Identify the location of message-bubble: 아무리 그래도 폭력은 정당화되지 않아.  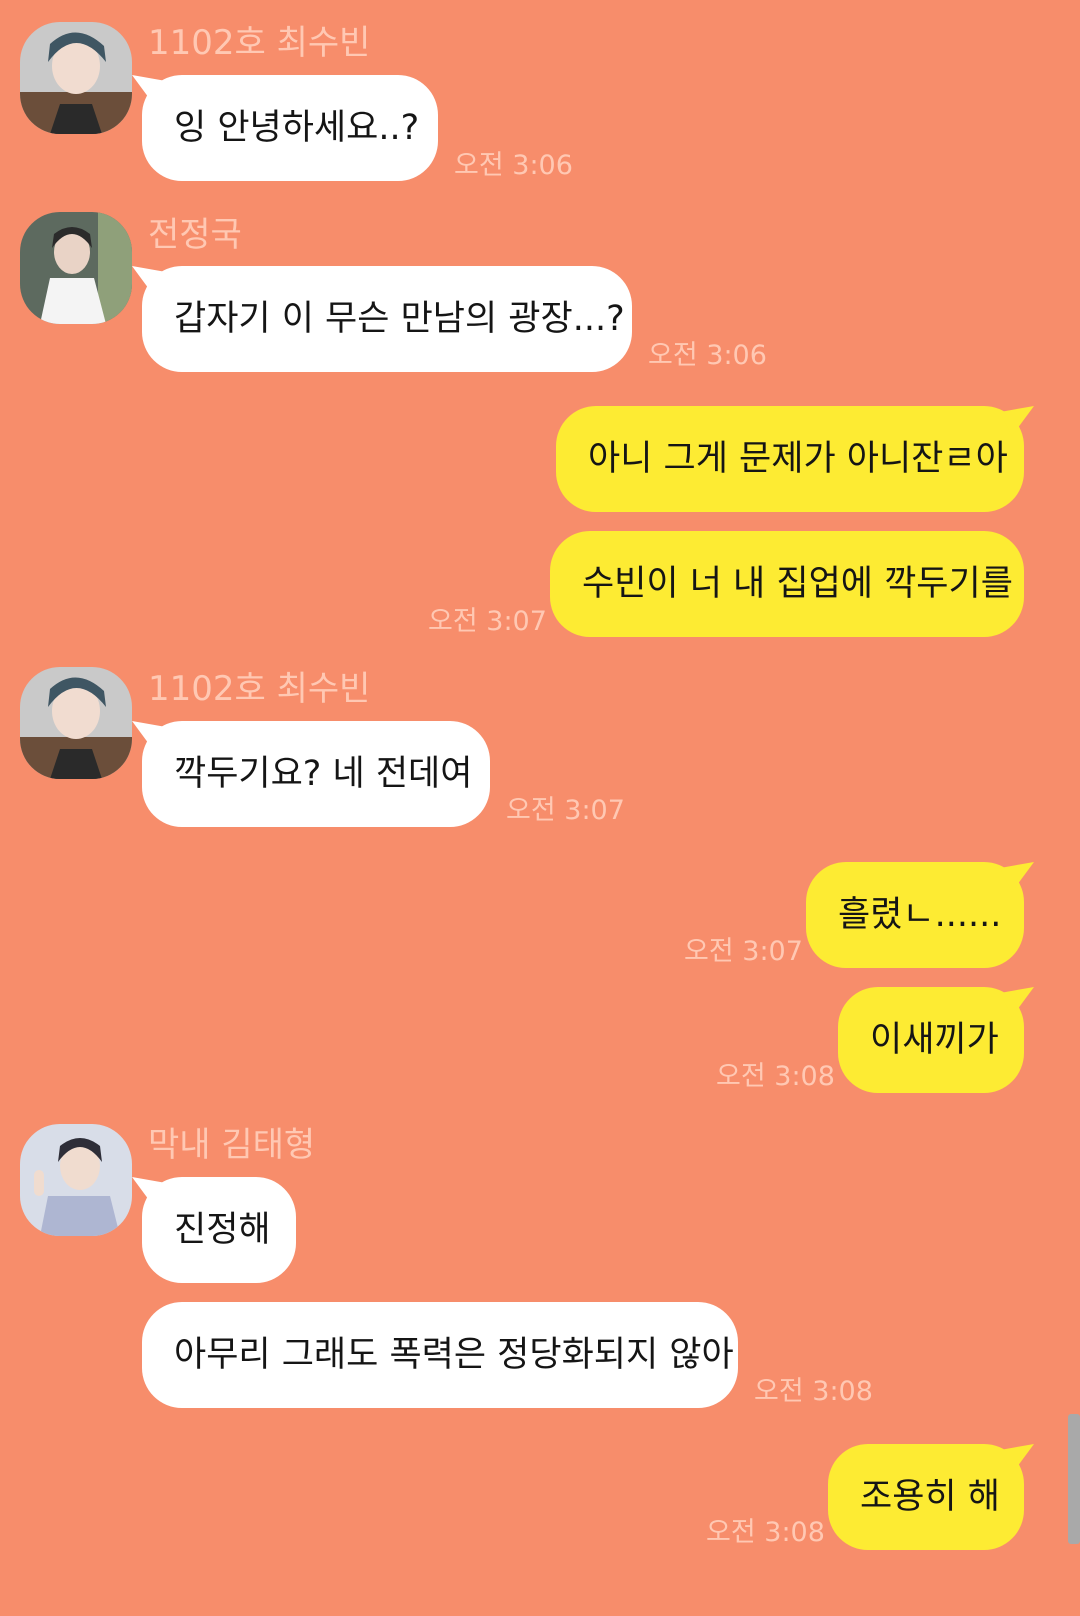
(440, 1355).